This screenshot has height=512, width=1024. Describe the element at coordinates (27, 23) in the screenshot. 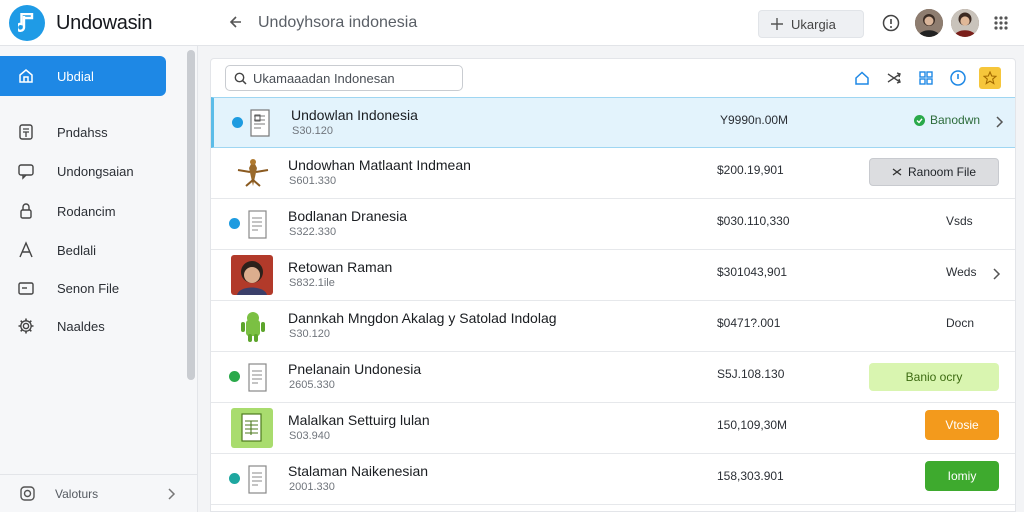

I see `app-logo-icon` at that location.